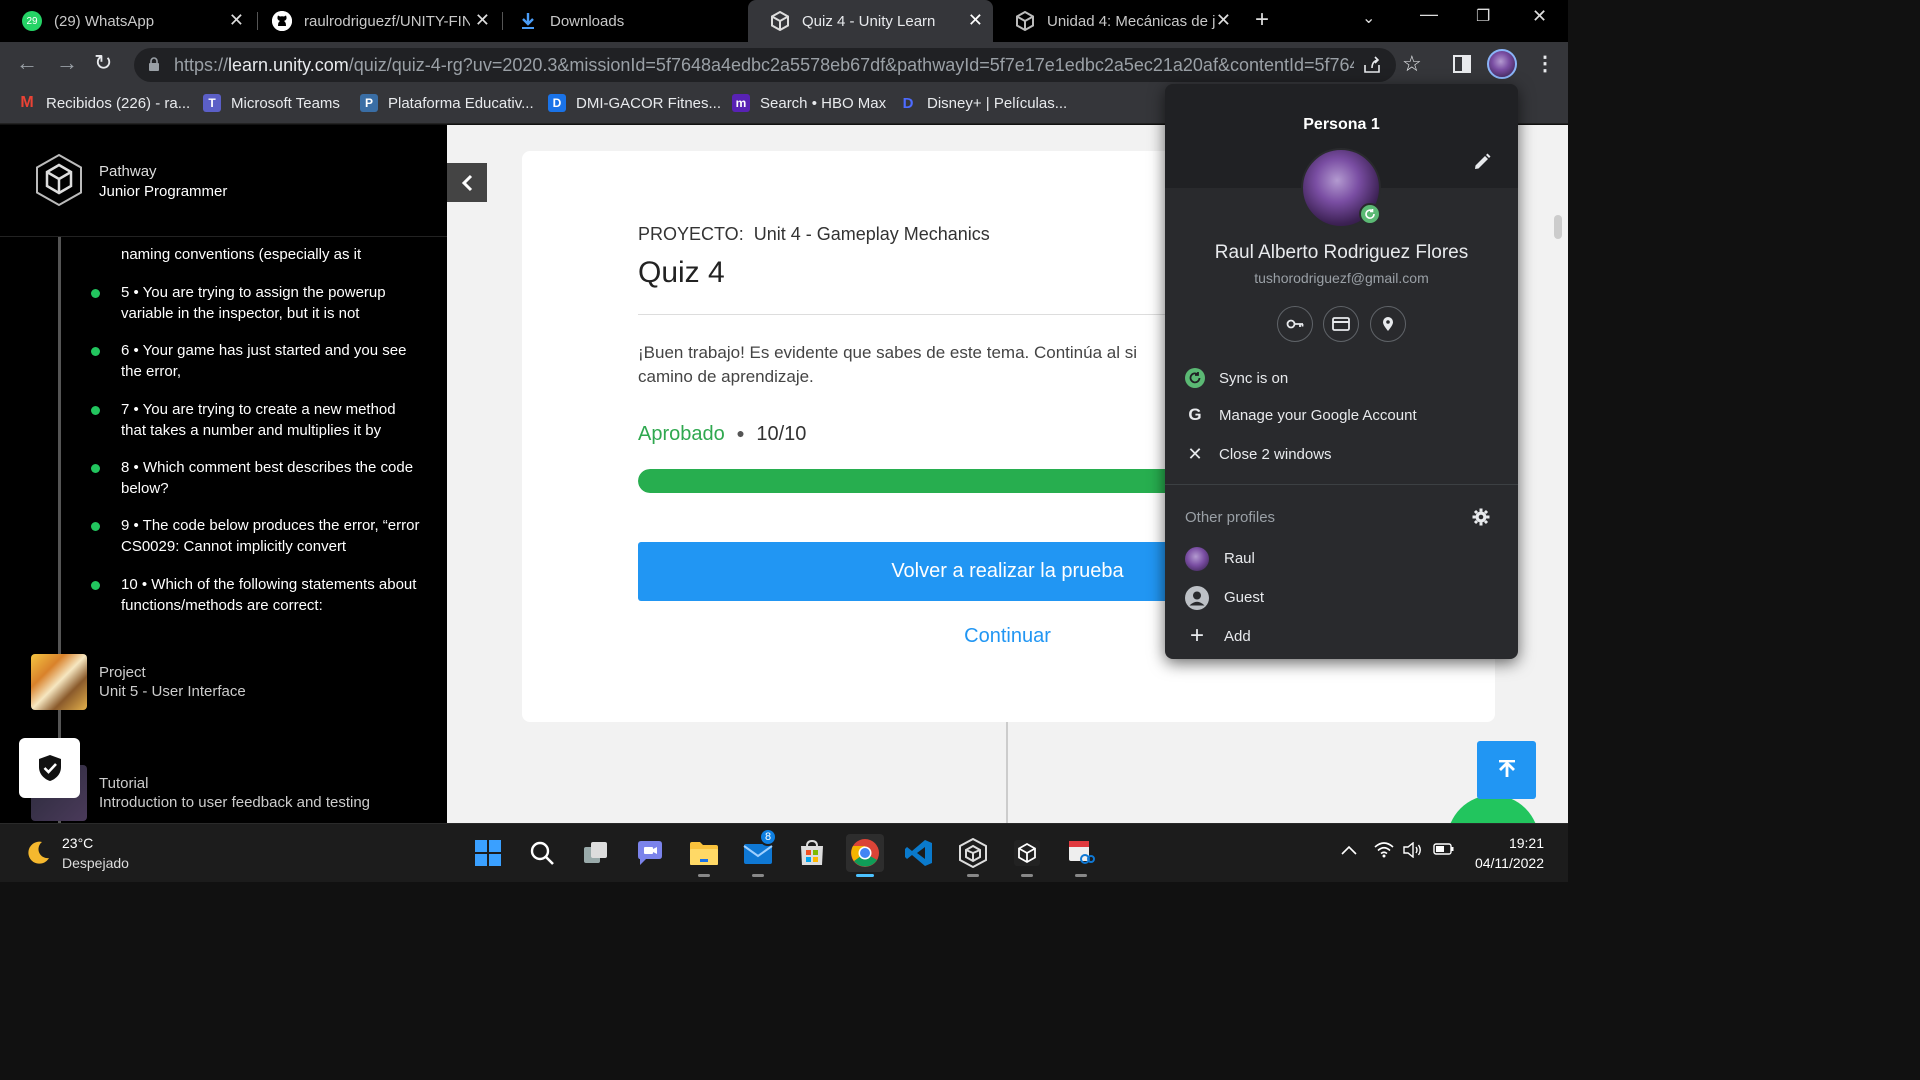  What do you see at coordinates (172, 691) in the screenshot?
I see `project-name: Unit 5 - User Interface` at bounding box center [172, 691].